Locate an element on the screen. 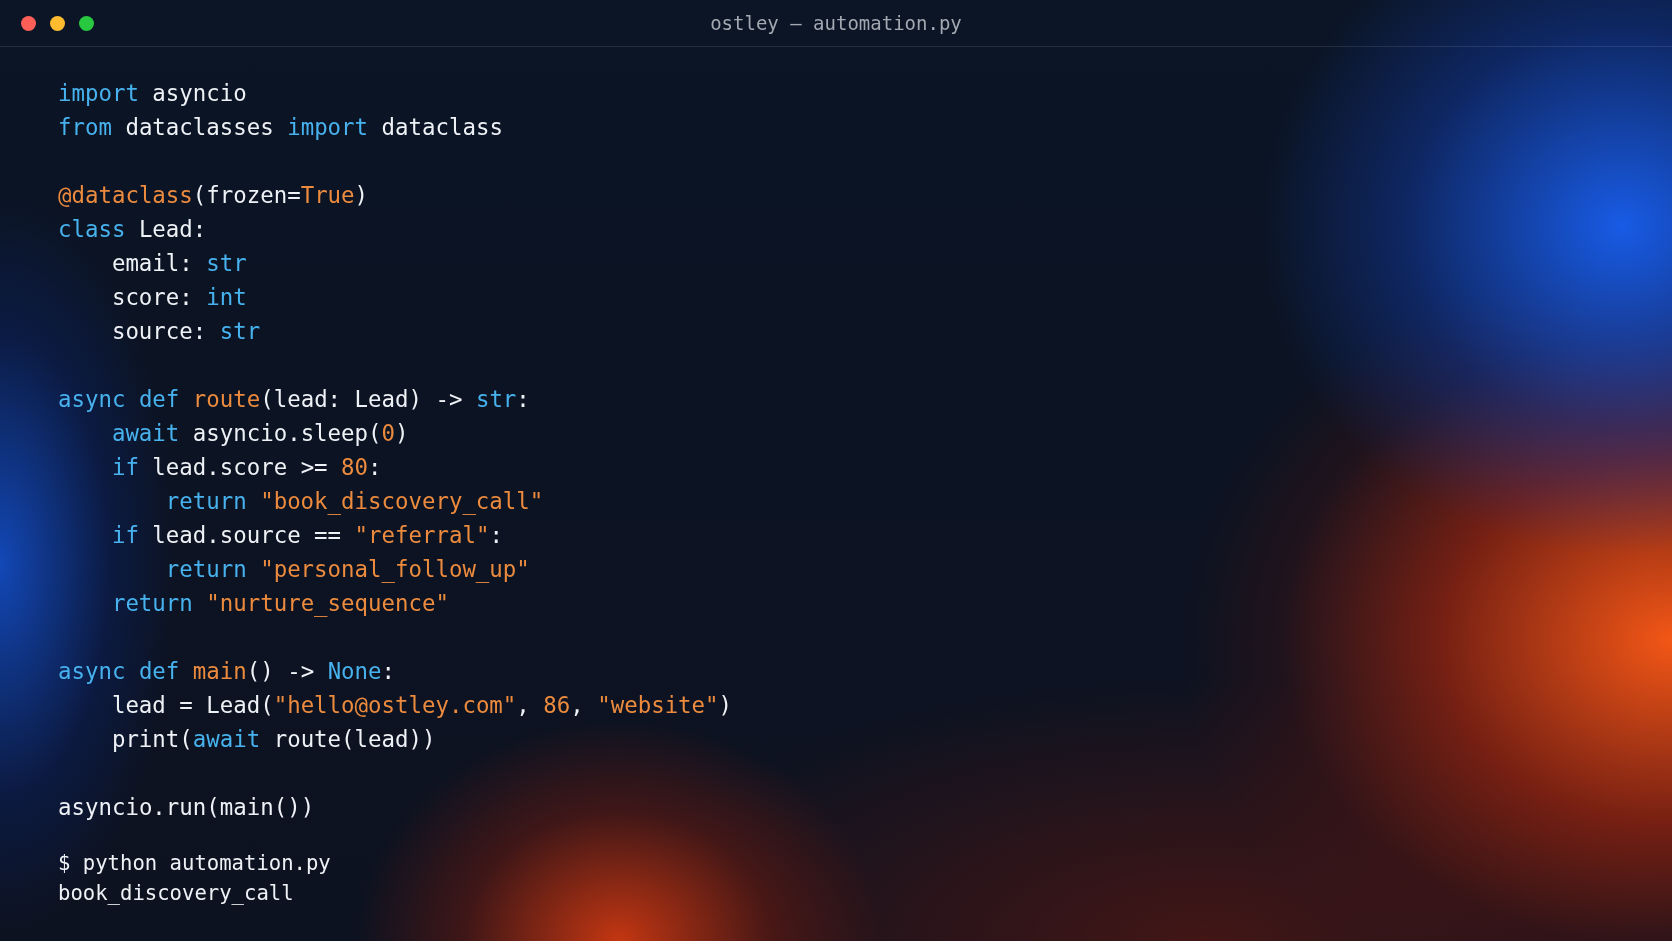  close-icon is located at coordinates (28, 23).